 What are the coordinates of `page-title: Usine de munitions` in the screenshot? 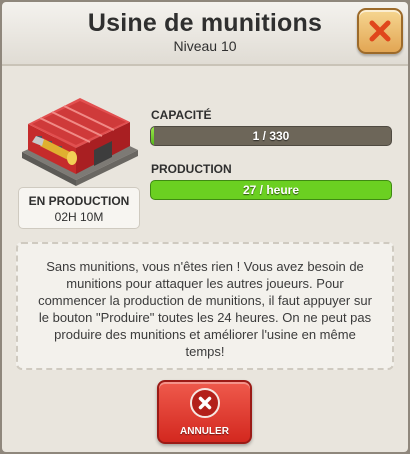 It's located at (205, 23).